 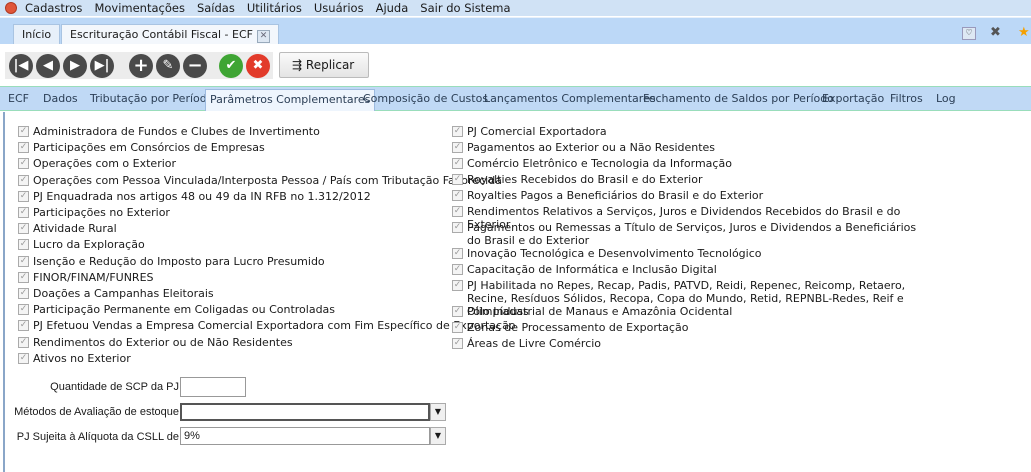 What do you see at coordinates (141, 66) in the screenshot?
I see `add-icon: +` at bounding box center [141, 66].